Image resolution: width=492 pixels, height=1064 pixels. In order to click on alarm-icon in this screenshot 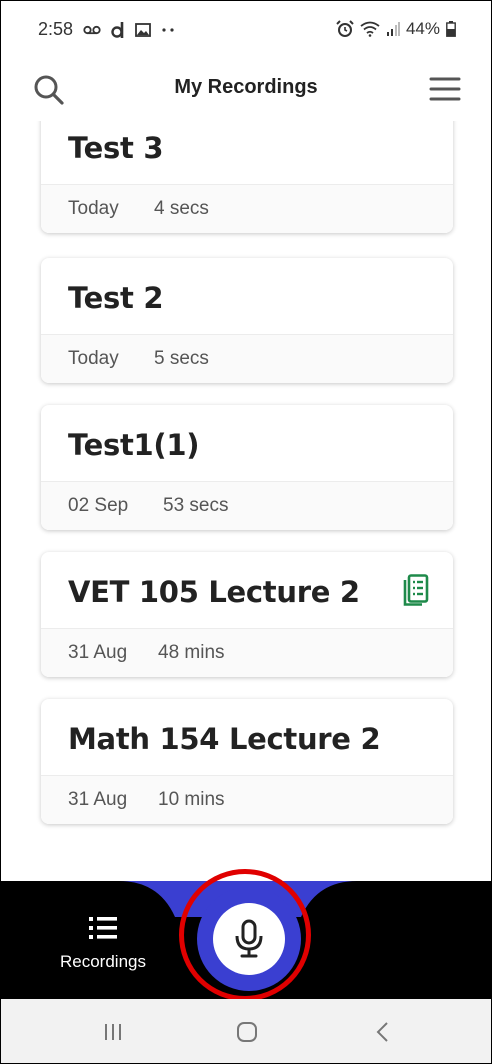, I will do `click(345, 28)`.